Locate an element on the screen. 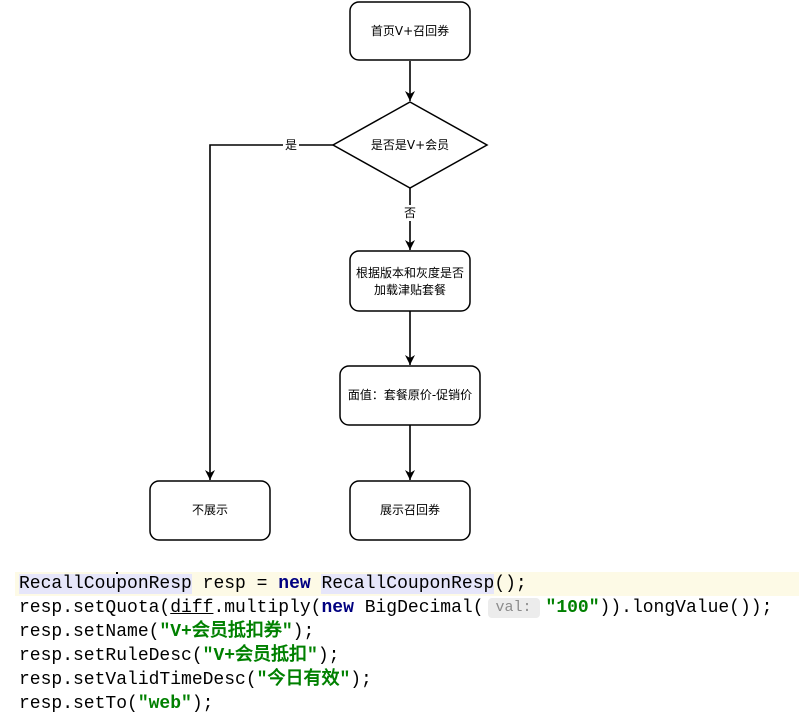  string-literal: "100" is located at coordinates (572, 608).